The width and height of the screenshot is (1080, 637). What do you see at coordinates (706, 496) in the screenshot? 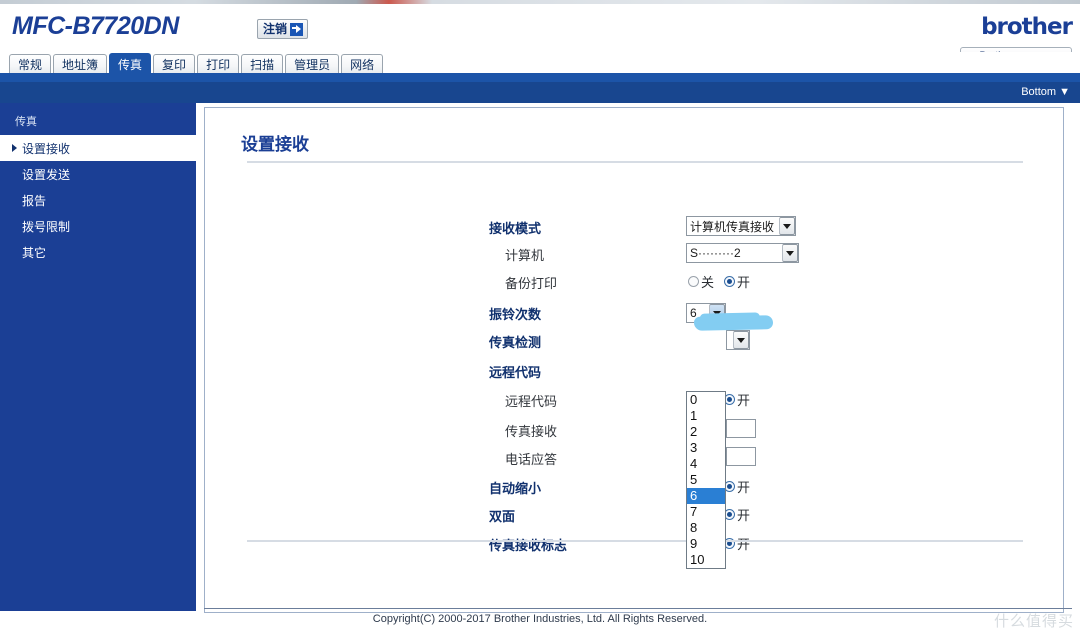
I see `dropdown-option-6: 6` at bounding box center [706, 496].